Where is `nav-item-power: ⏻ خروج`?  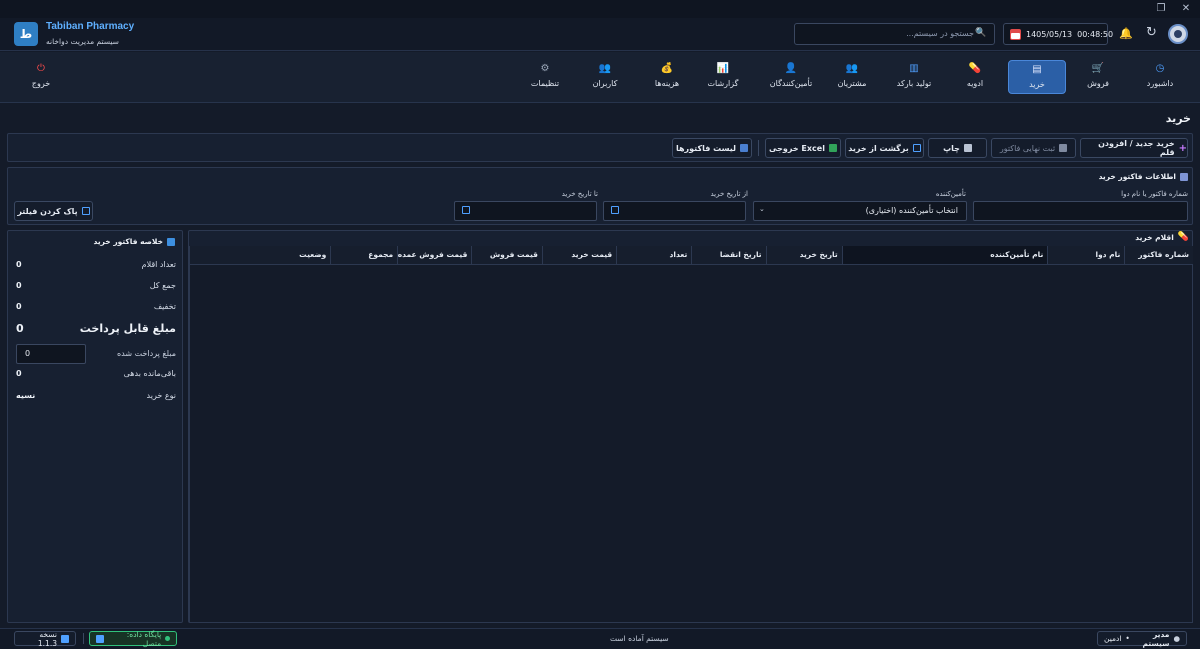 nav-item-power: ⏻ خروج is located at coordinates (41, 77).